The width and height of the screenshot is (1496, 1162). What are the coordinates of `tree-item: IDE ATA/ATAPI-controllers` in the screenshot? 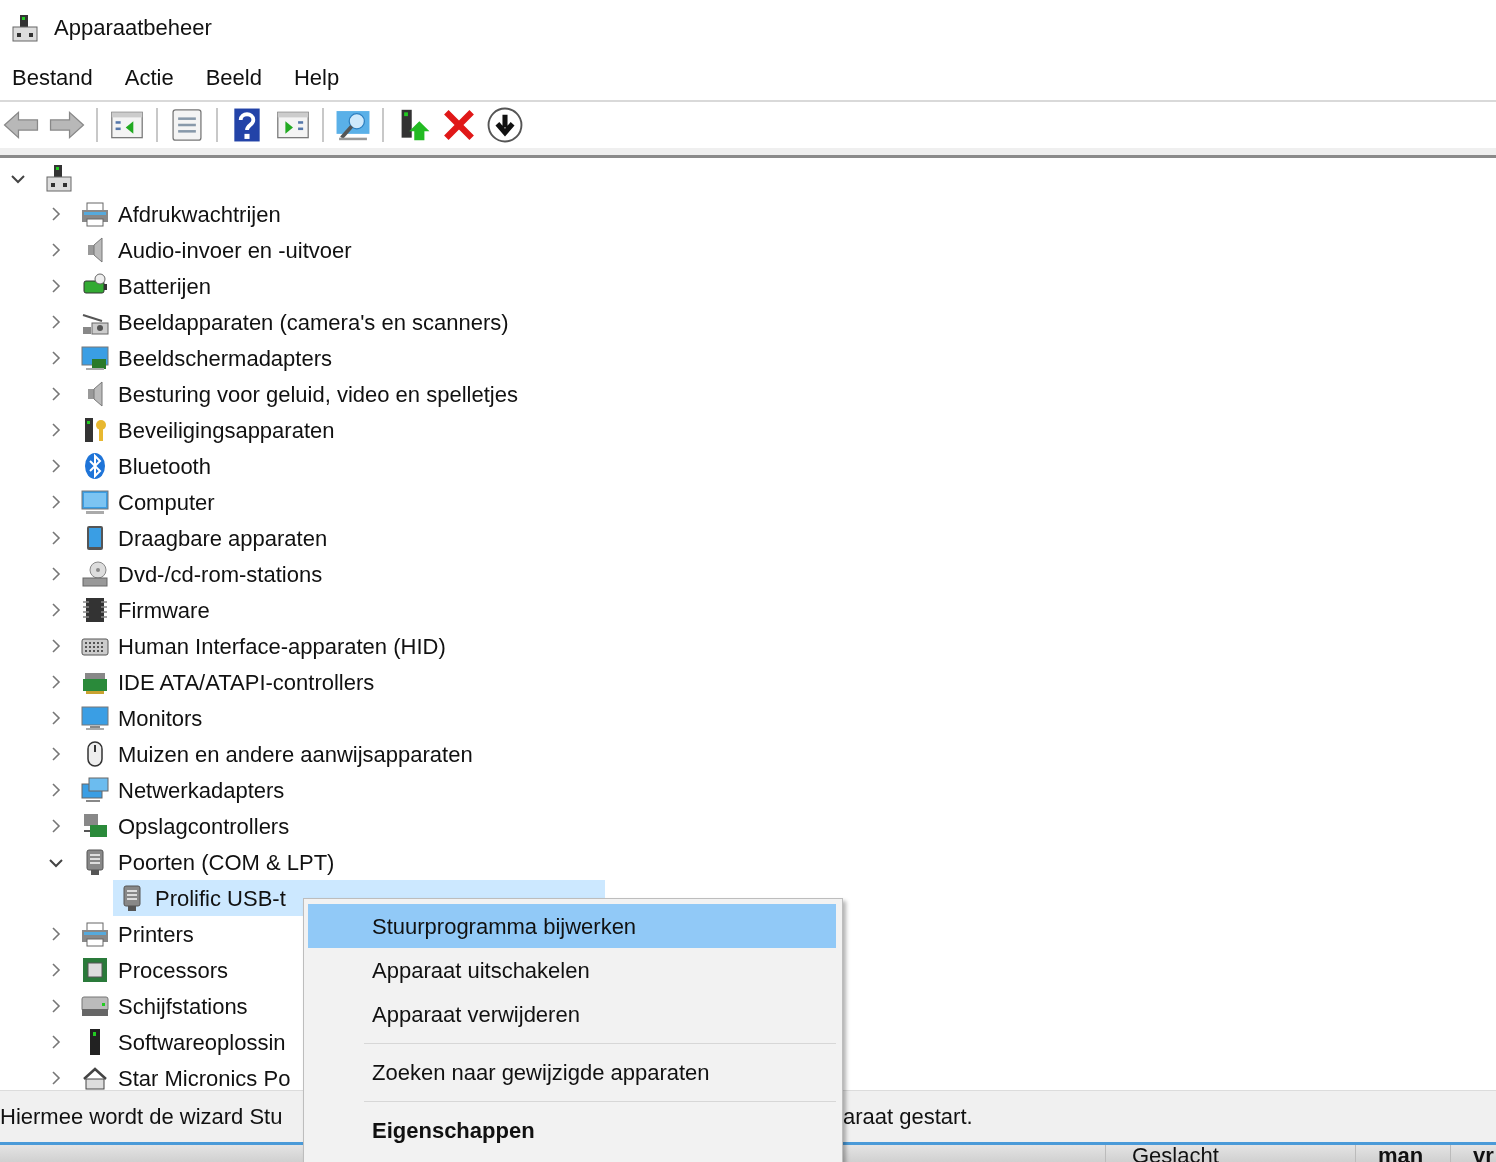 It's located at (246, 682).